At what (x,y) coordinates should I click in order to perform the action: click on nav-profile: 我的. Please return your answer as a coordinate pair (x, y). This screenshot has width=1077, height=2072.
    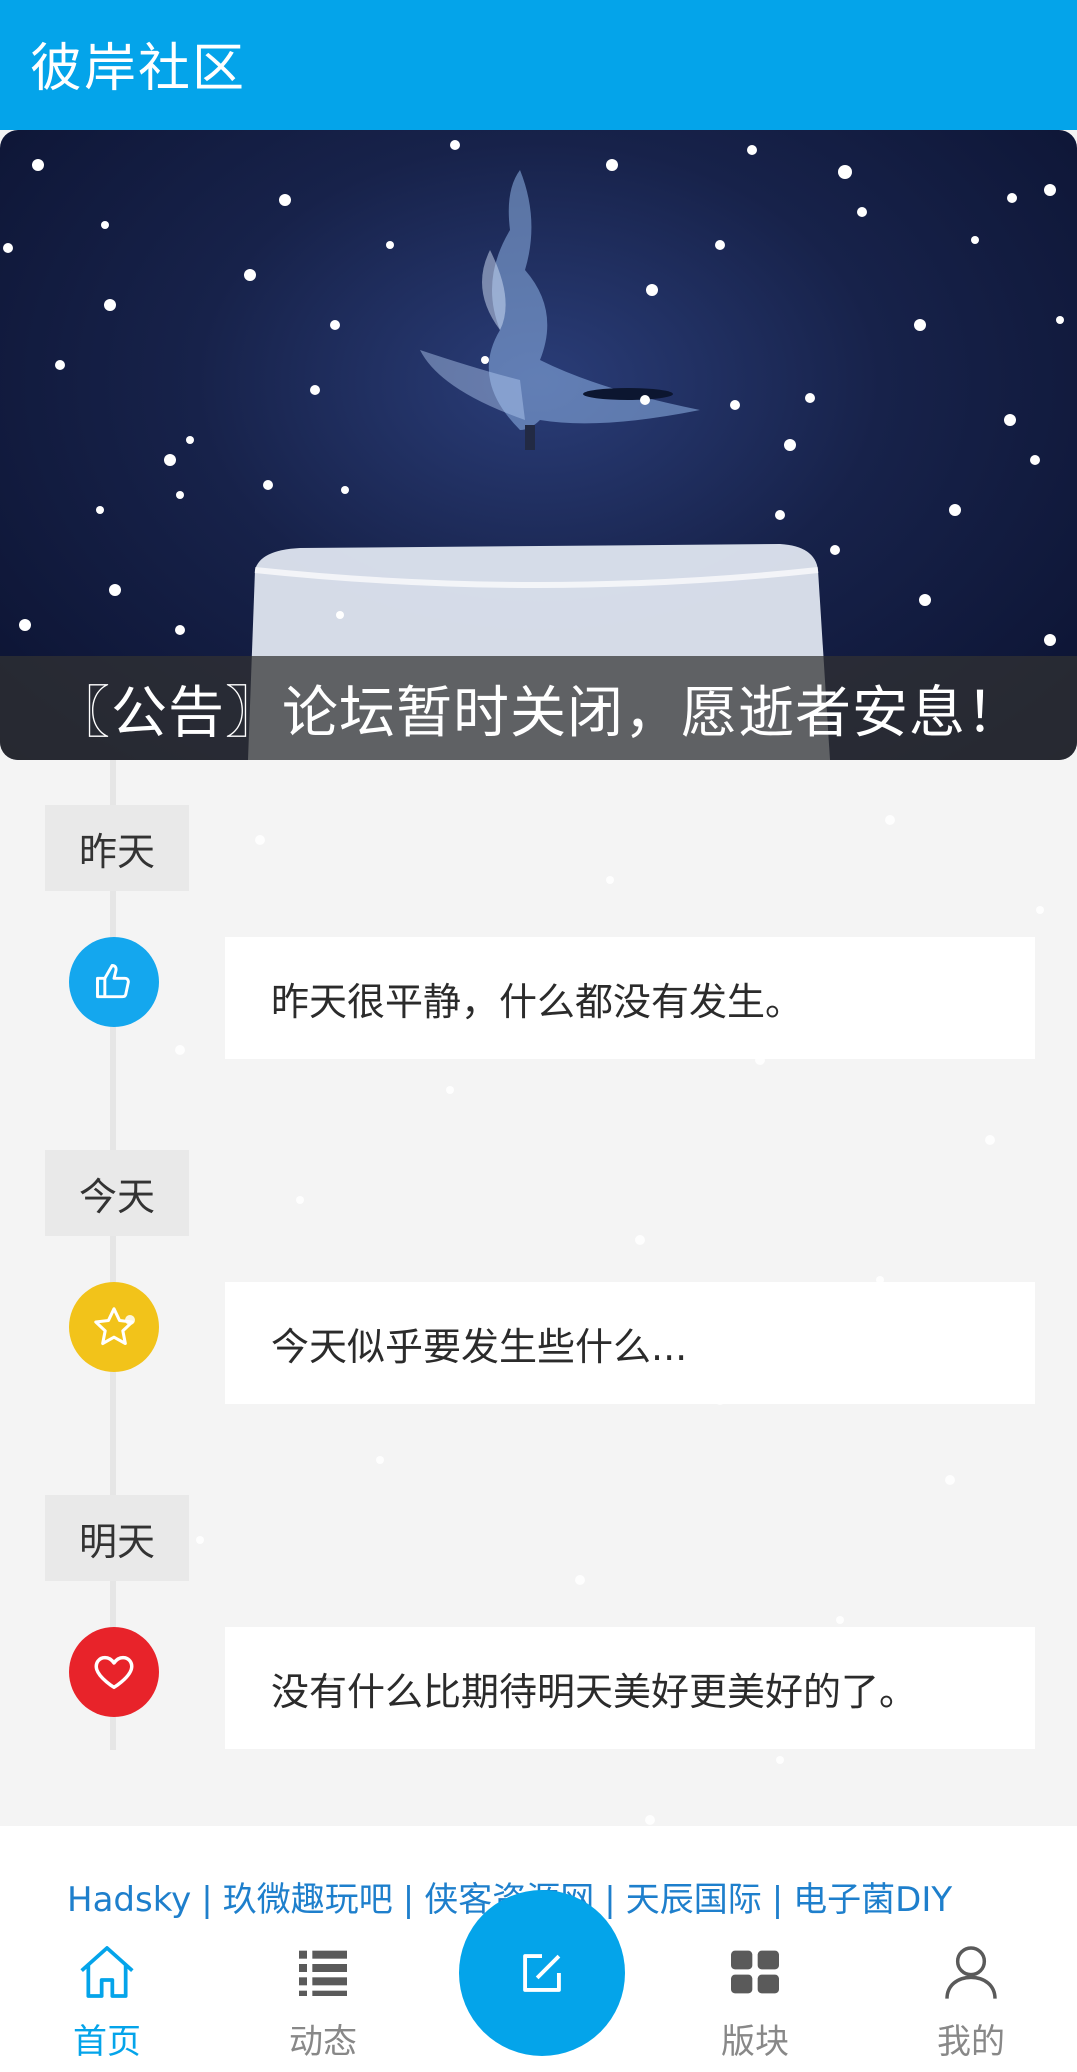
    Looking at the image, I should click on (971, 1999).